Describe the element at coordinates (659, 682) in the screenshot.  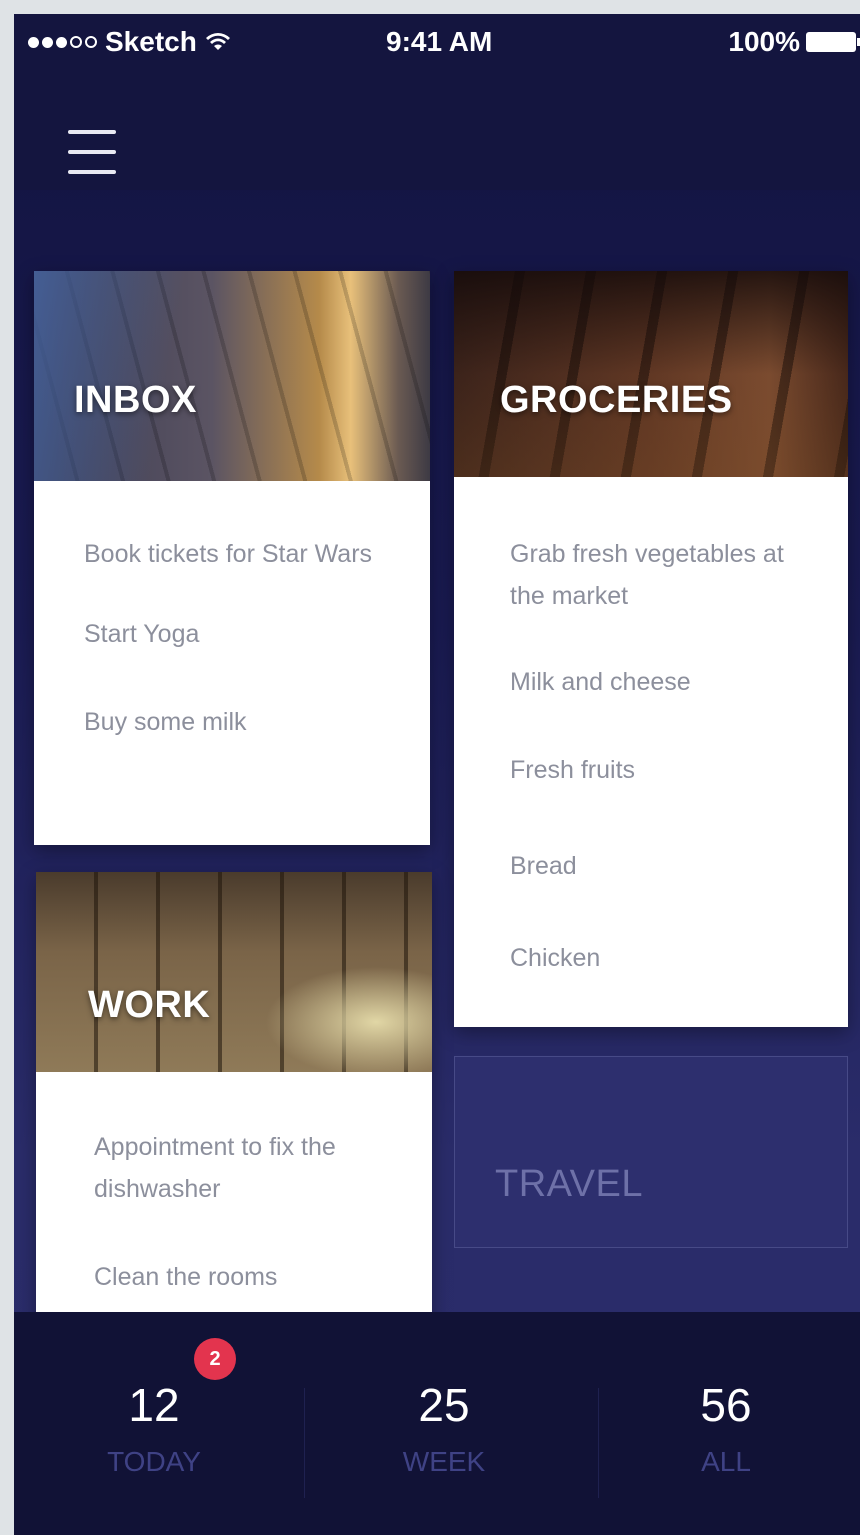
I see `list-item: Milk and cheese` at that location.